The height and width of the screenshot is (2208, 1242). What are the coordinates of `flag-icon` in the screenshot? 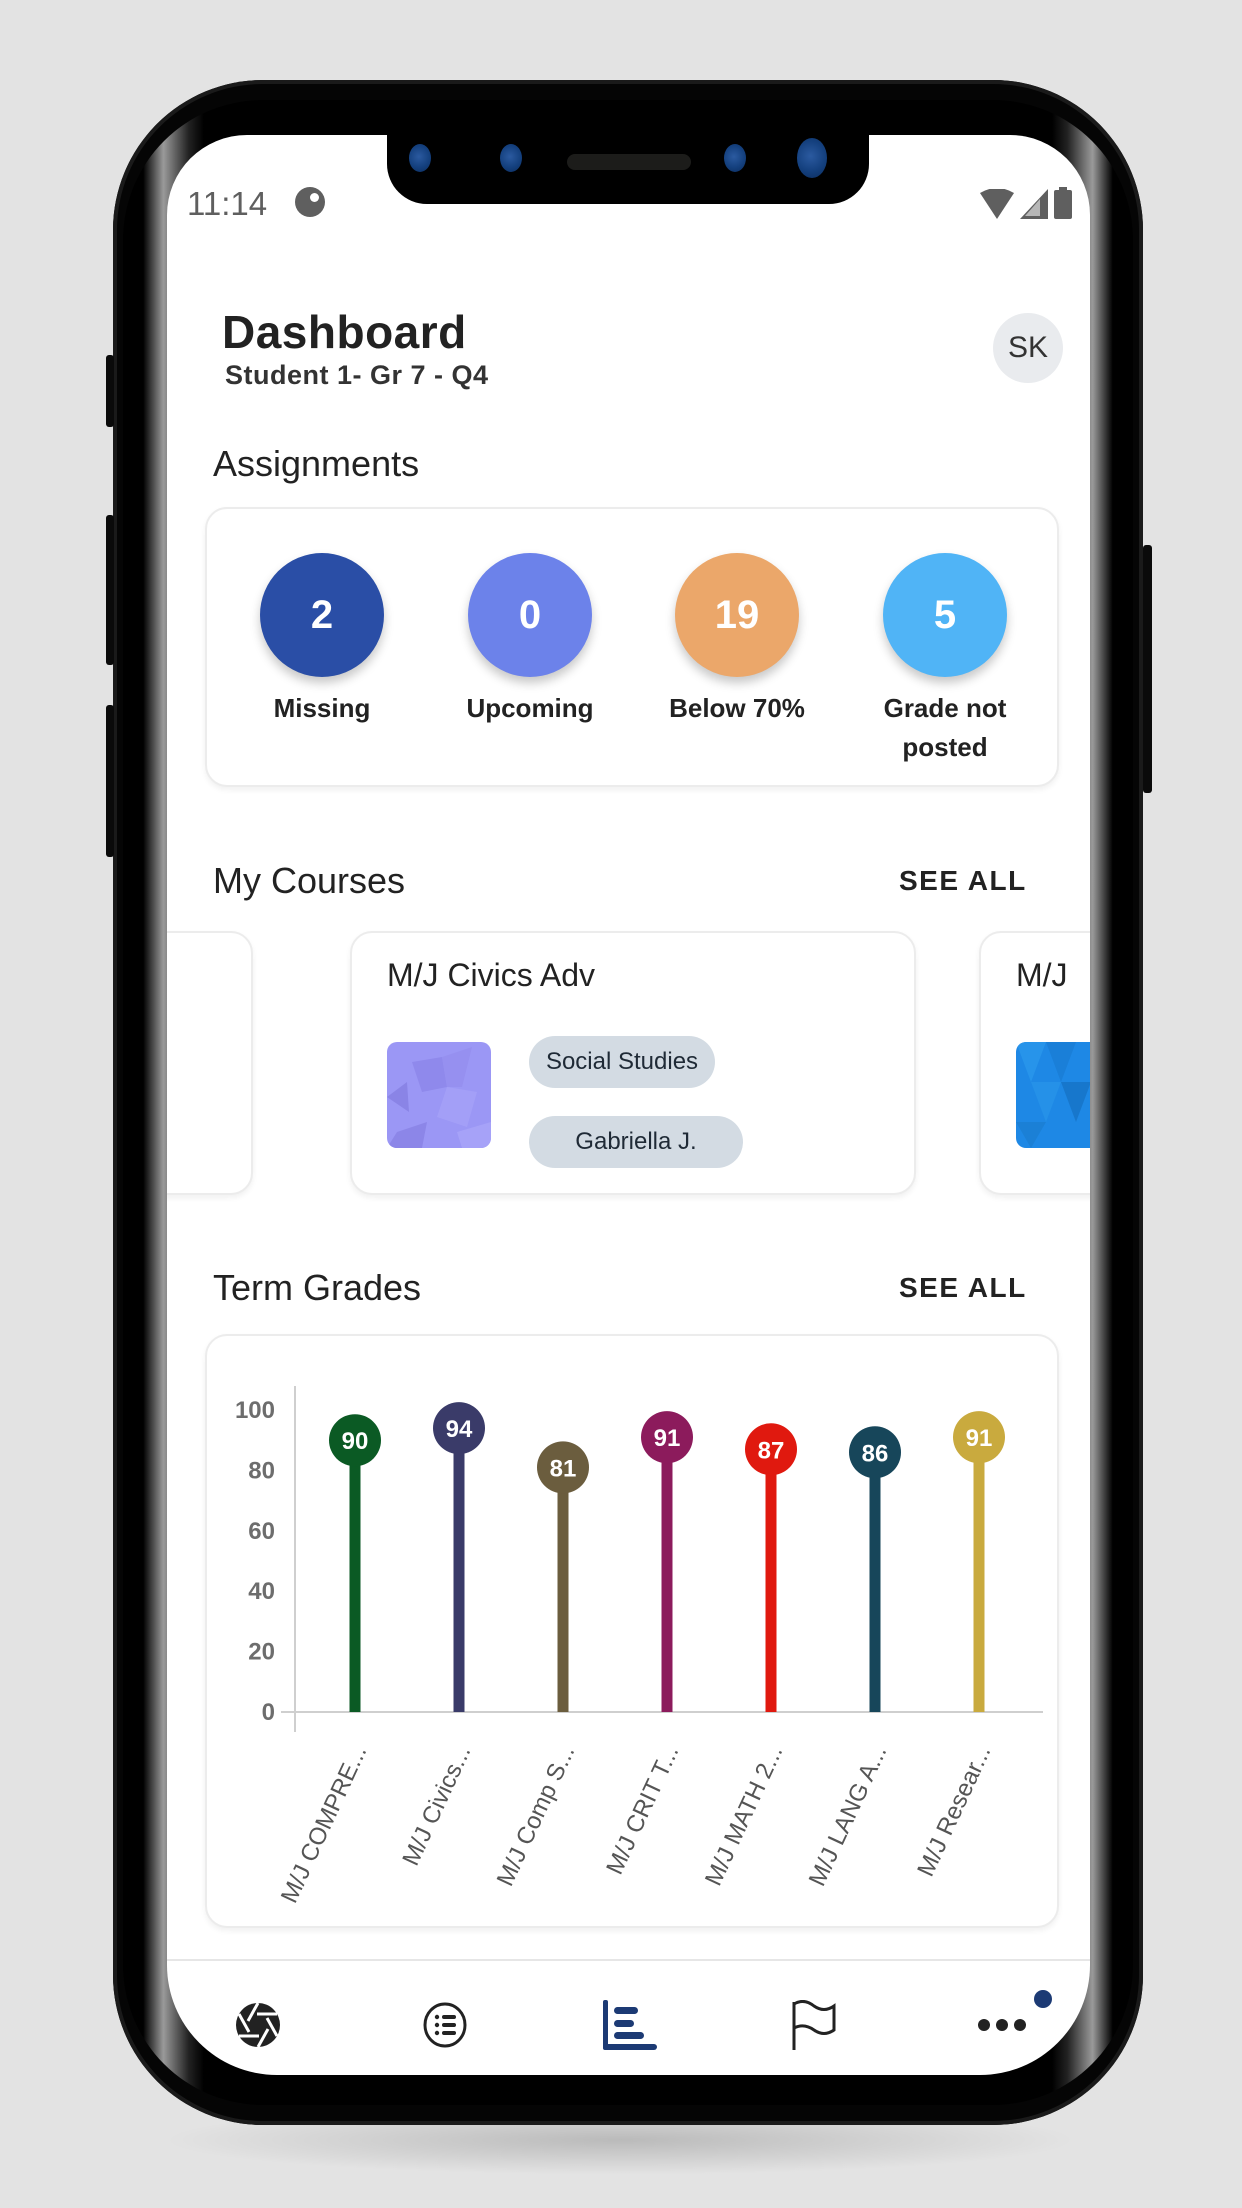 It's located at (814, 2025).